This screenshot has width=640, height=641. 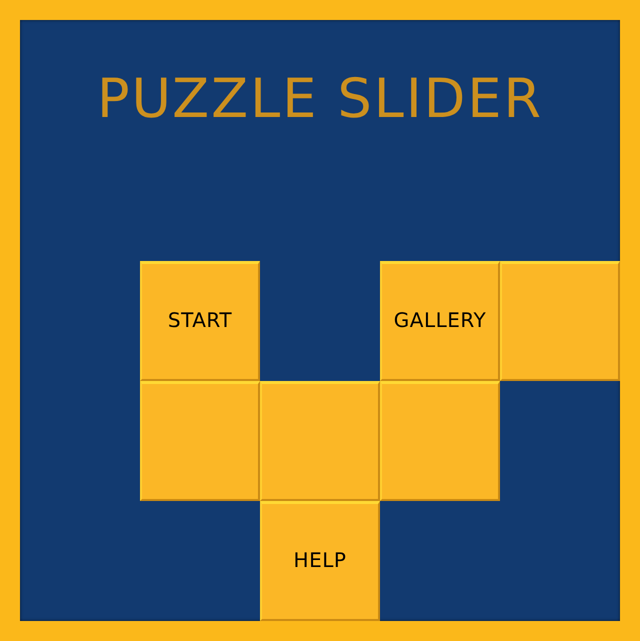 What do you see at coordinates (319, 99) in the screenshot?
I see `game-title: PUZZLE SLIDER` at bounding box center [319, 99].